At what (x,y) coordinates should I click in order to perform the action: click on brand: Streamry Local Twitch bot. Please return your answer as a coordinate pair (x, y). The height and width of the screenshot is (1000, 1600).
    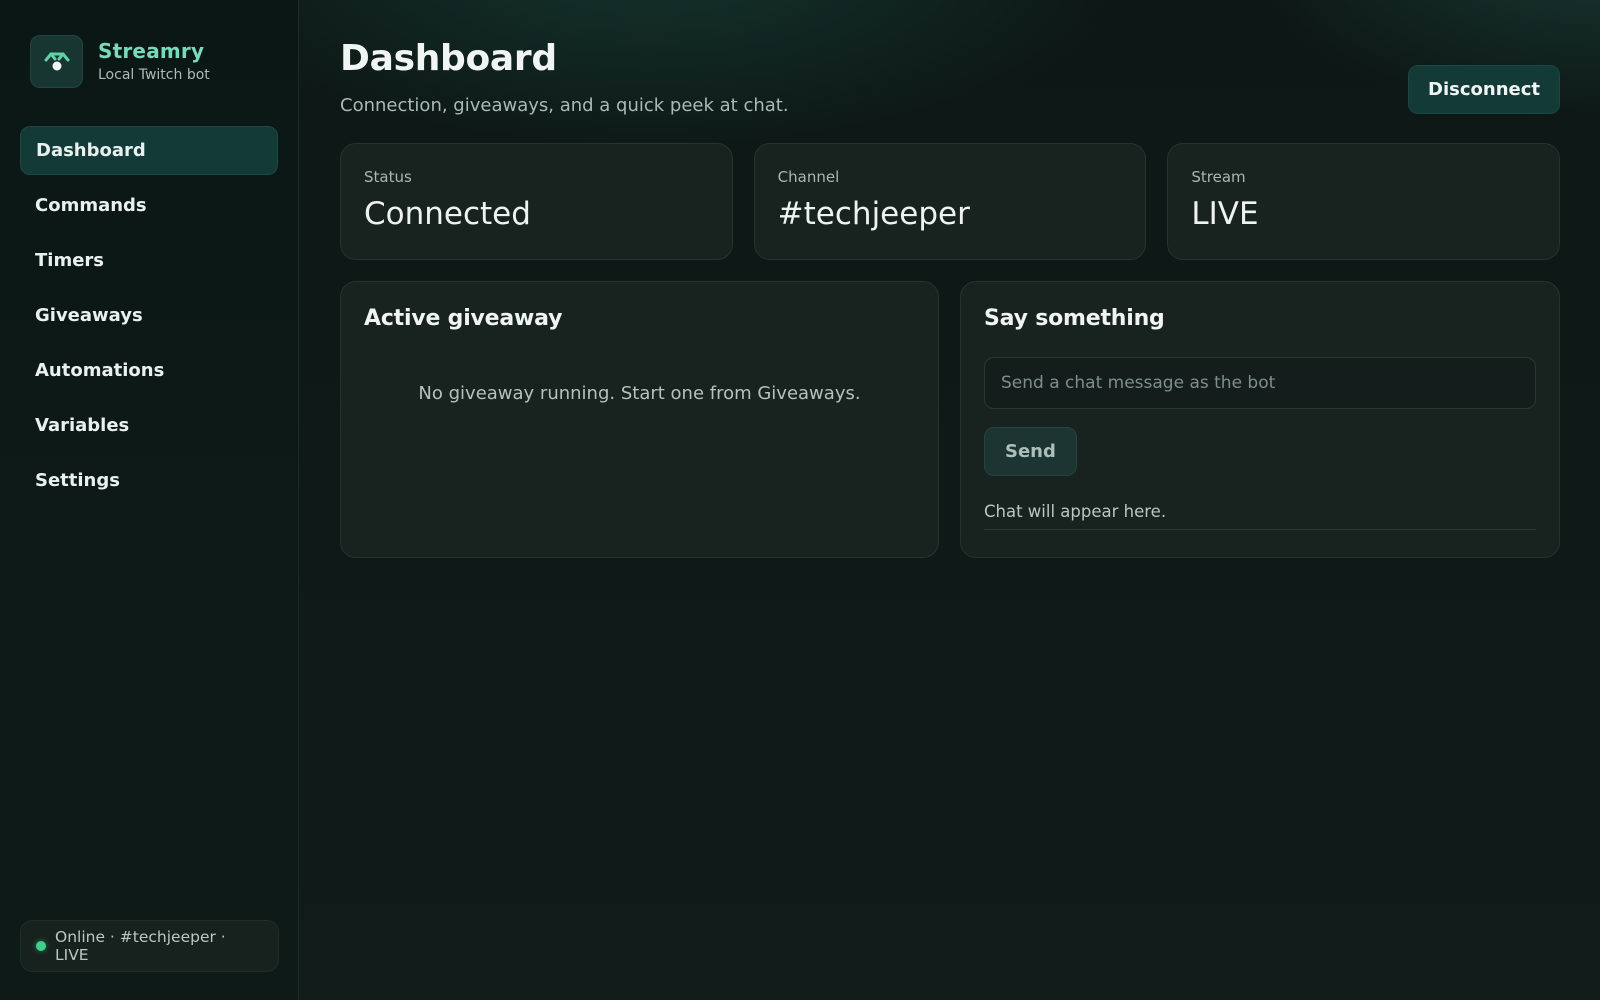
    Looking at the image, I should click on (154, 61).